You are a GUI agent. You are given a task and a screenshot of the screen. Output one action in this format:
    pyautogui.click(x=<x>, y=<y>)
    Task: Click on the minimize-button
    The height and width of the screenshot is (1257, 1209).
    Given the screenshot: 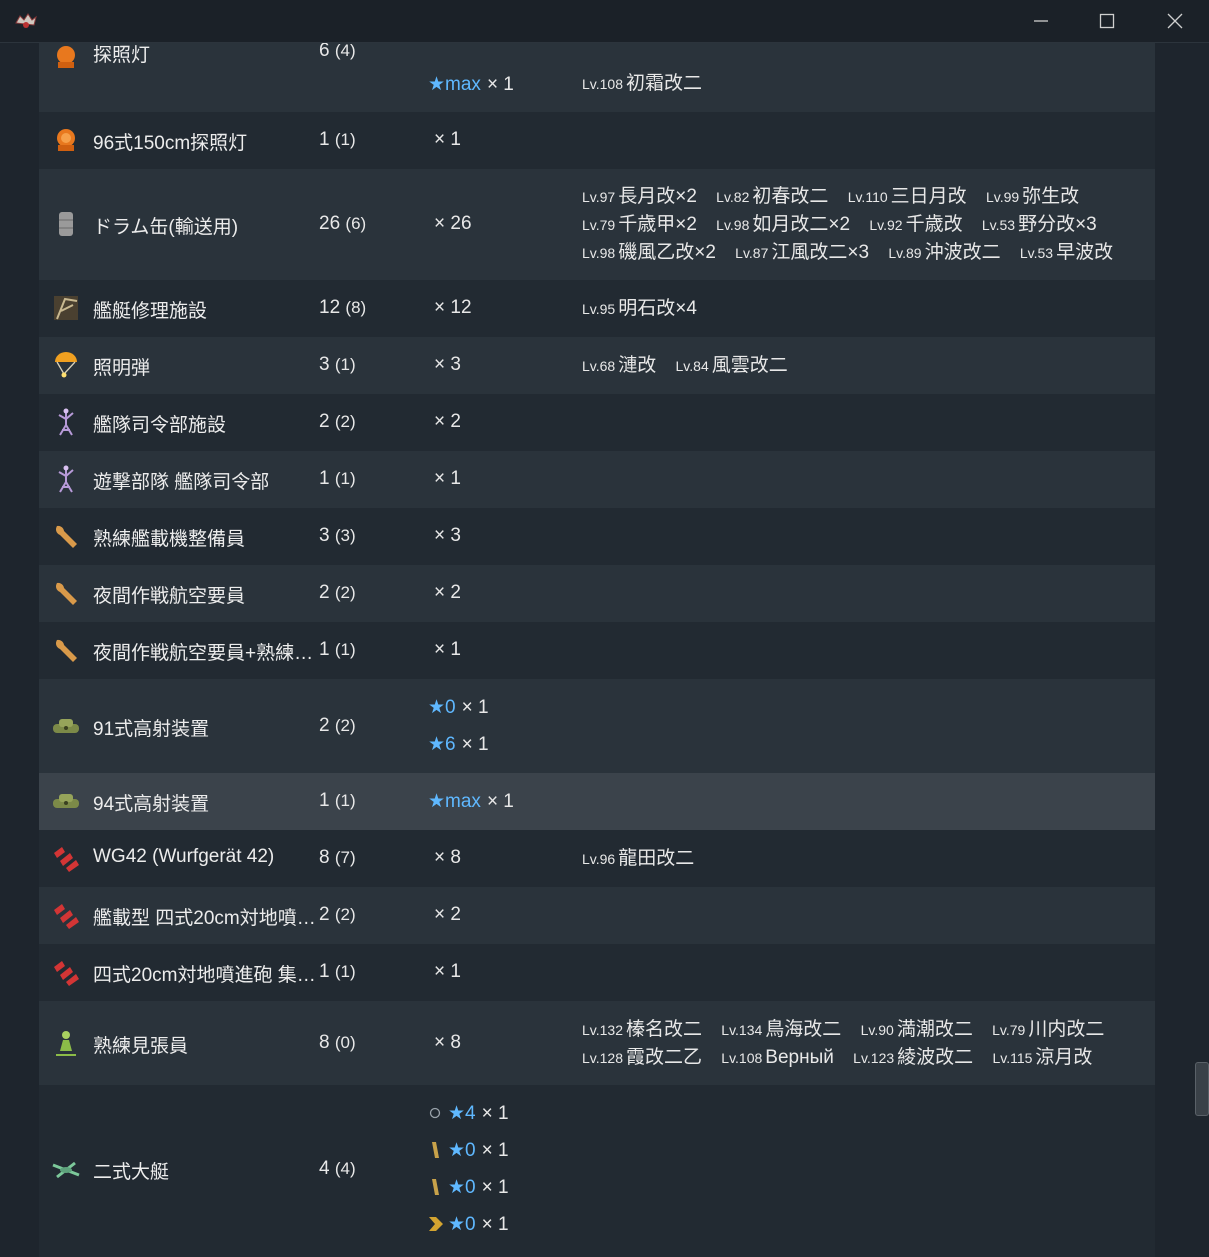 What is the action you would take?
    pyautogui.click(x=1041, y=21)
    